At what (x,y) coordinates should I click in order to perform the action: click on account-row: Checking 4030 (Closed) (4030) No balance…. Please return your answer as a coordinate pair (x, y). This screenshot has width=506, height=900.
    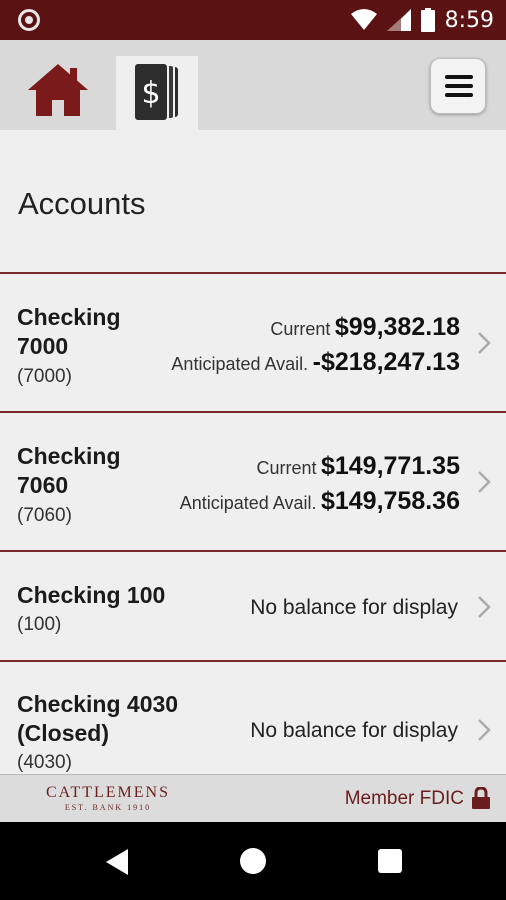
    Looking at the image, I should click on (253, 718).